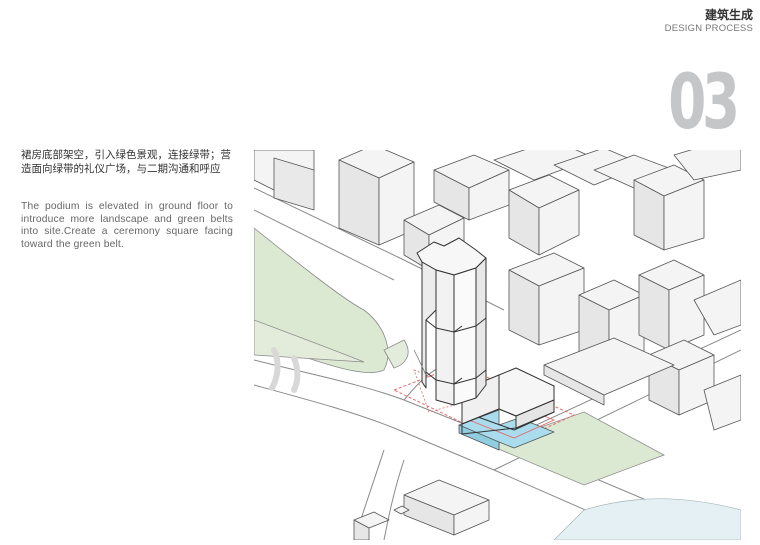 The image size is (760, 545). Describe the element at coordinates (126, 162) in the screenshot. I see `description-chinese: 裙房底部架空，引入绿色景观，连接绿带；营造面向绿带的礼仪广场，与二期沟通和呼应` at that location.